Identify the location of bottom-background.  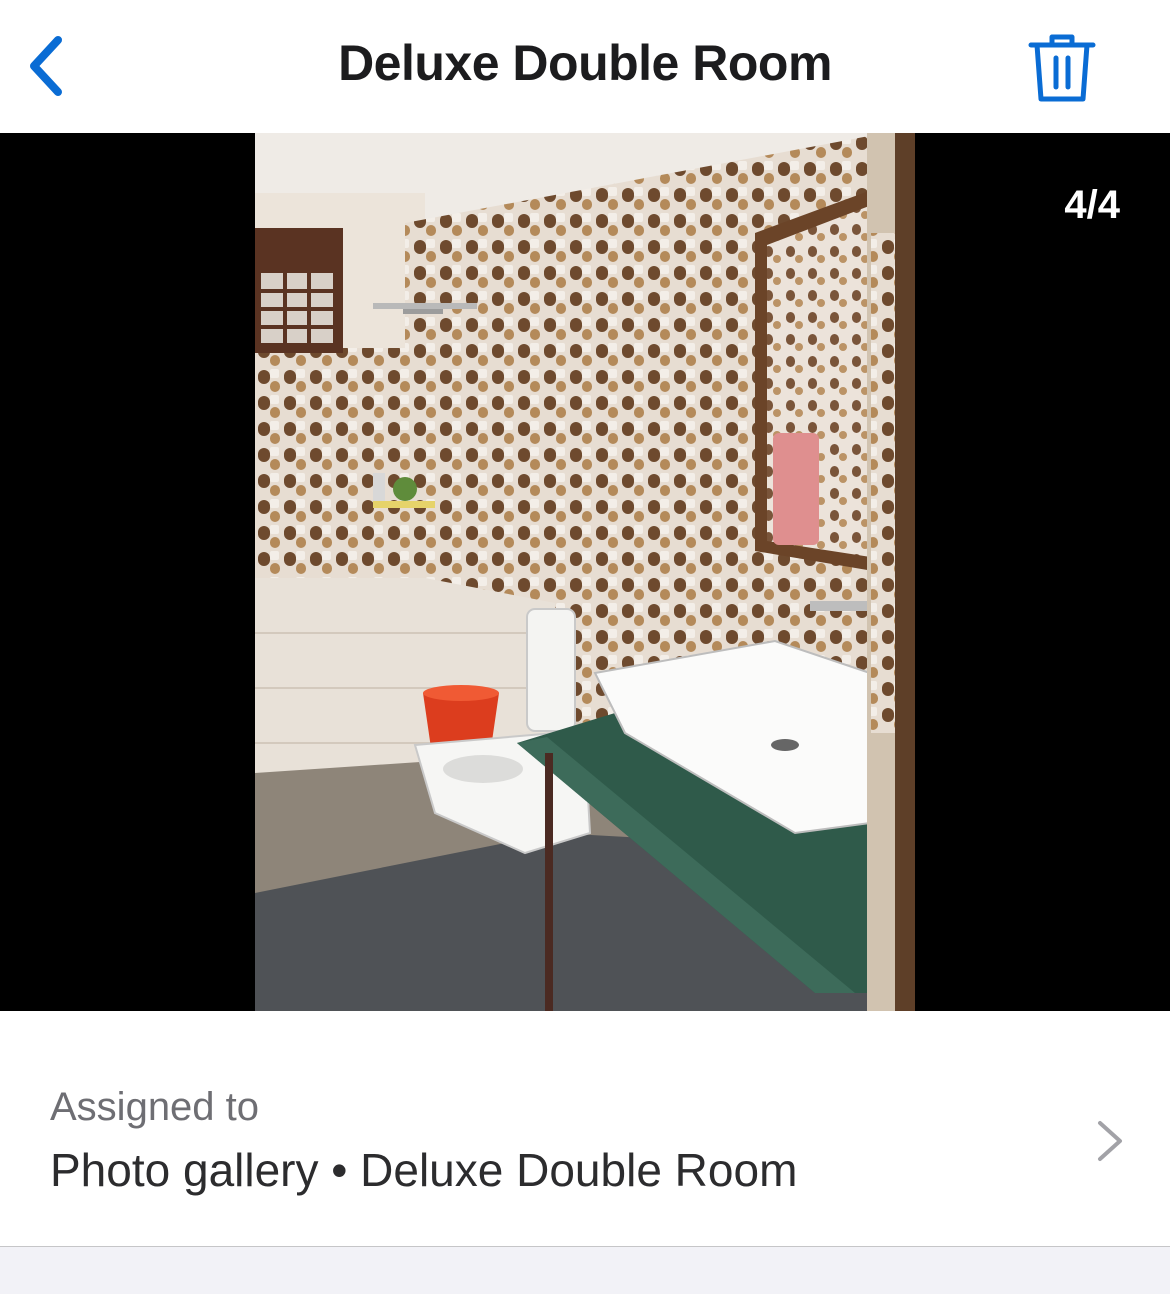
(585, 1270).